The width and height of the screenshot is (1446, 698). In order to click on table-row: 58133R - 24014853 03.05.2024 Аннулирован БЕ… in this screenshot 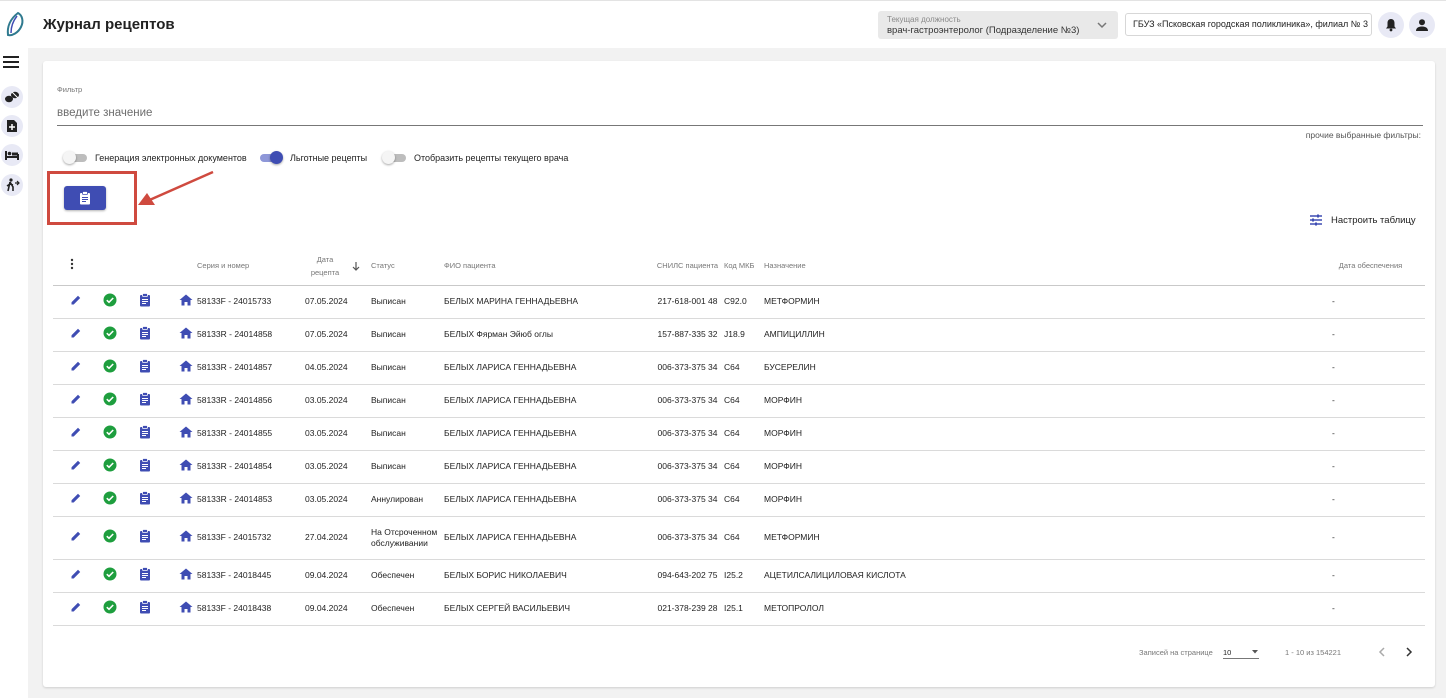, I will do `click(739, 500)`.